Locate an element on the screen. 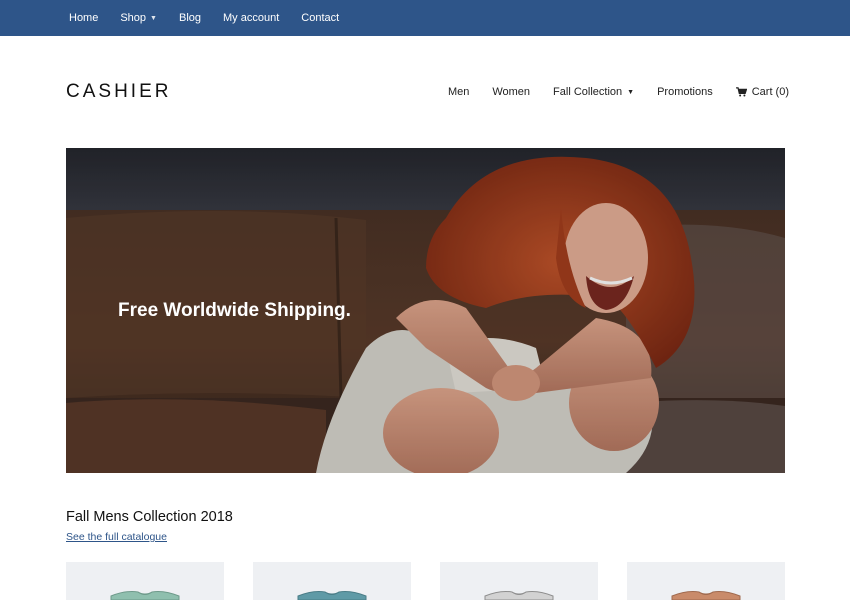 Image resolution: width=850 pixels, height=600 pixels. topbar-link-home: Home is located at coordinates (83, 18).